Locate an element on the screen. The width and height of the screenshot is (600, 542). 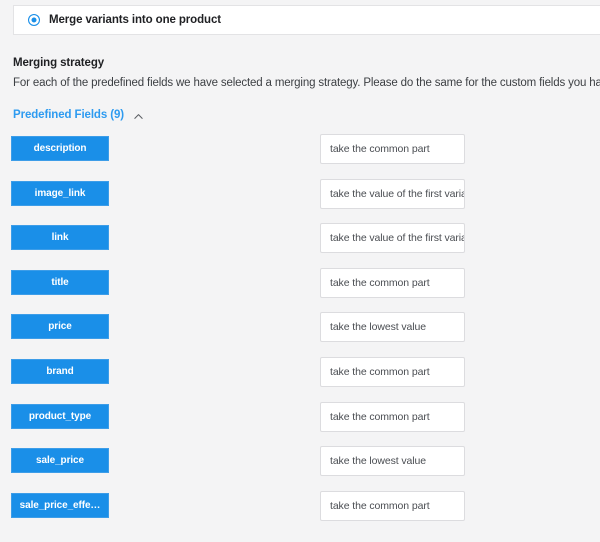
merge-variants-option-label: Merge variants into one product is located at coordinates (135, 20).